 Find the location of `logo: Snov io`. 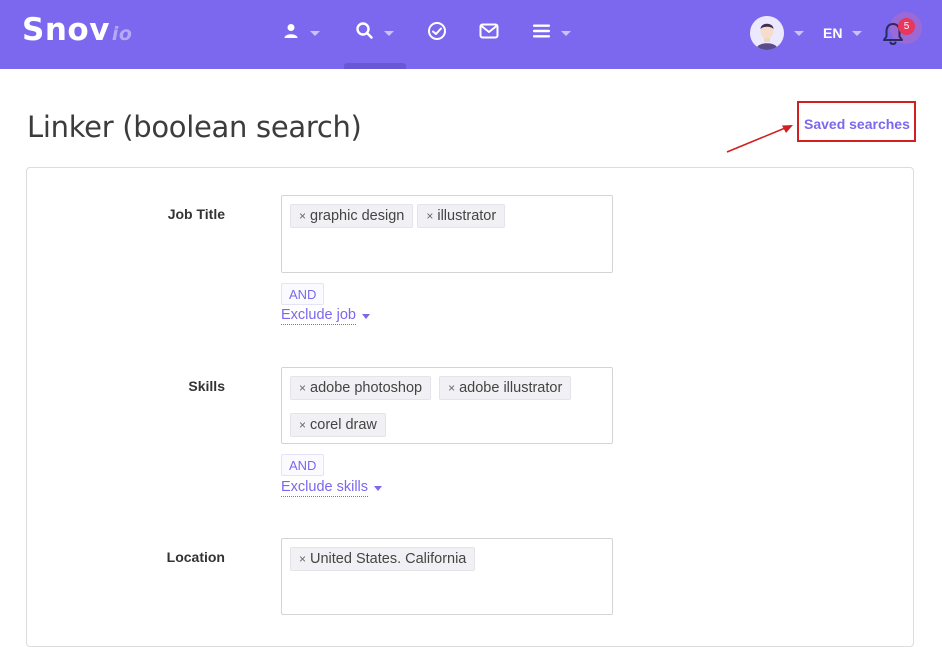

logo: Snov io is located at coordinates (77, 30).